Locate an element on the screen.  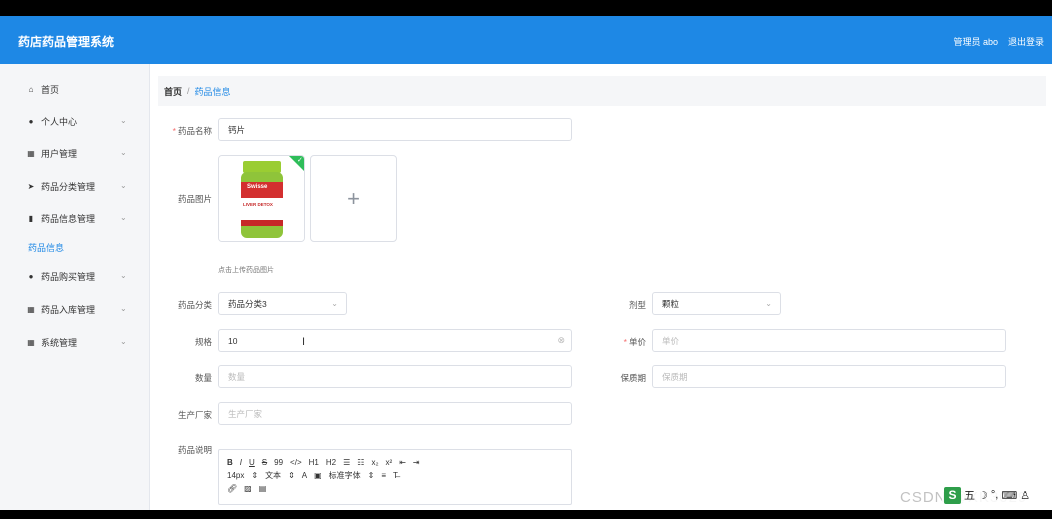
category-select: 药品分类3 ⌄ is located at coordinates (282, 303).